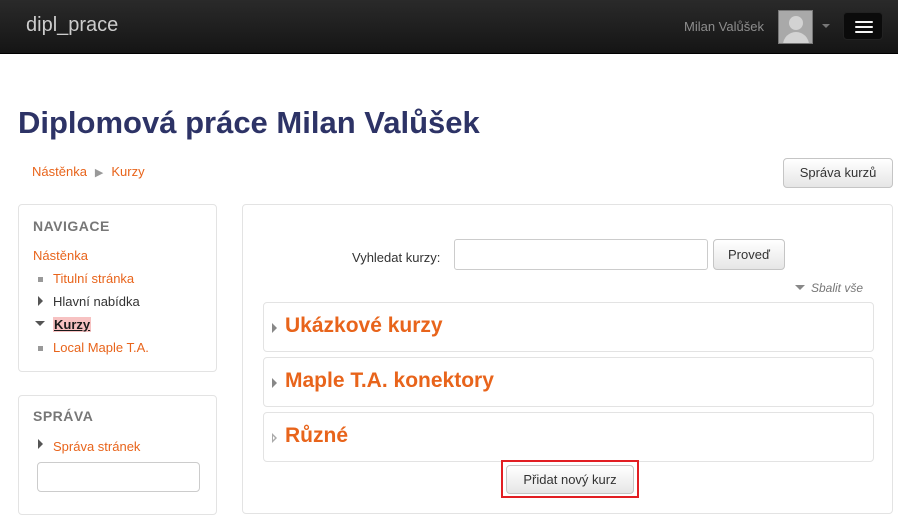 This screenshot has height=515, width=898. What do you see at coordinates (581, 254) in the screenshot?
I see `search-courses-input` at bounding box center [581, 254].